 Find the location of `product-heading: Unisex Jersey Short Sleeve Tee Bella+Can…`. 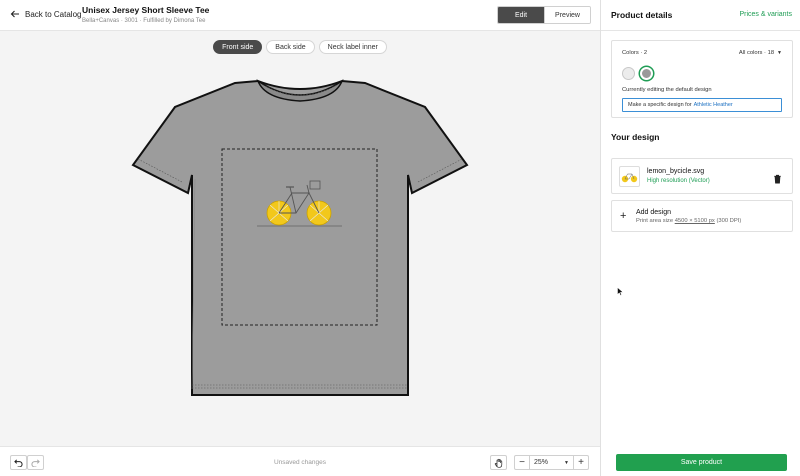

product-heading: Unisex Jersey Short Sleeve Tee Bella+Can… is located at coordinates (145, 14).